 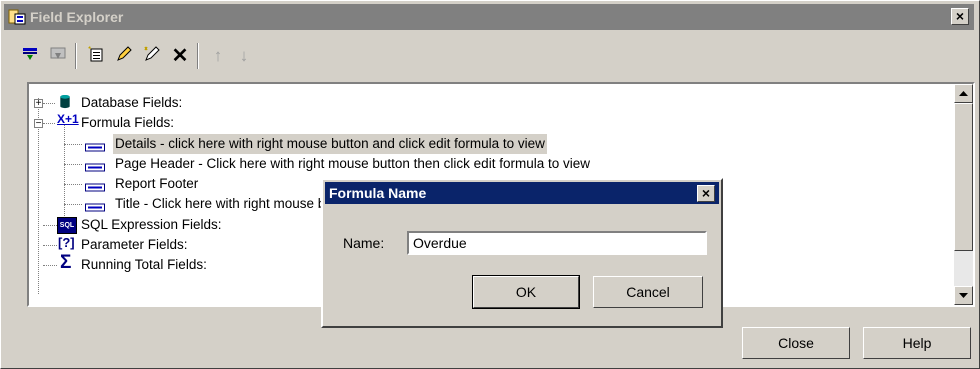 What do you see at coordinates (65, 101) in the screenshot?
I see `database-icon` at bounding box center [65, 101].